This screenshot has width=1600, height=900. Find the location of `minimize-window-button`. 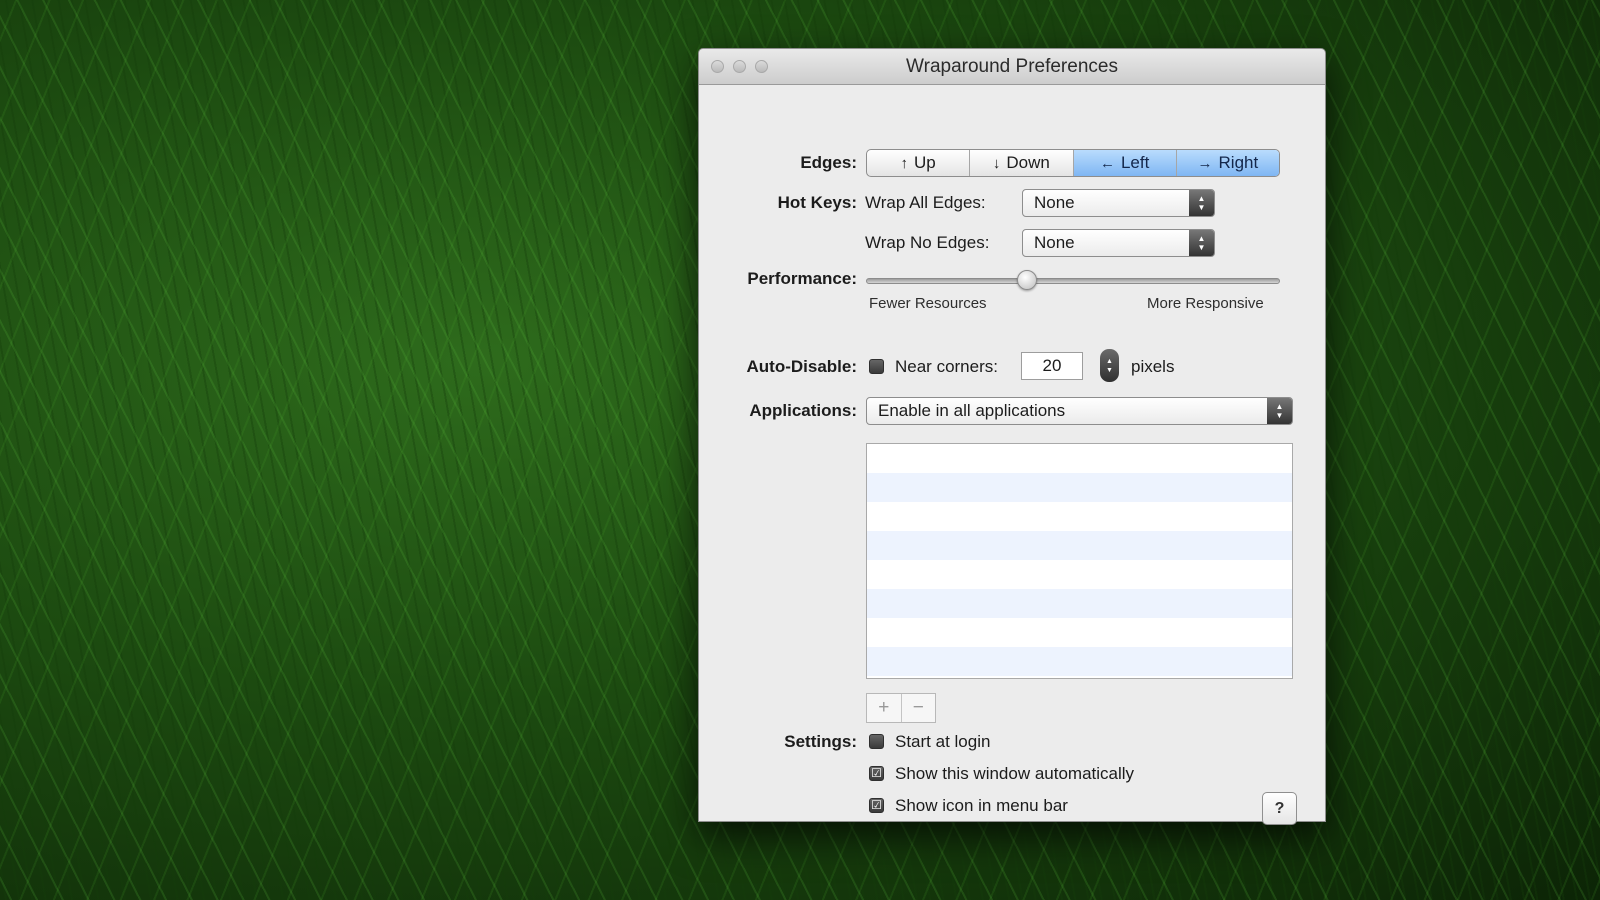

minimize-window-button is located at coordinates (739, 66).